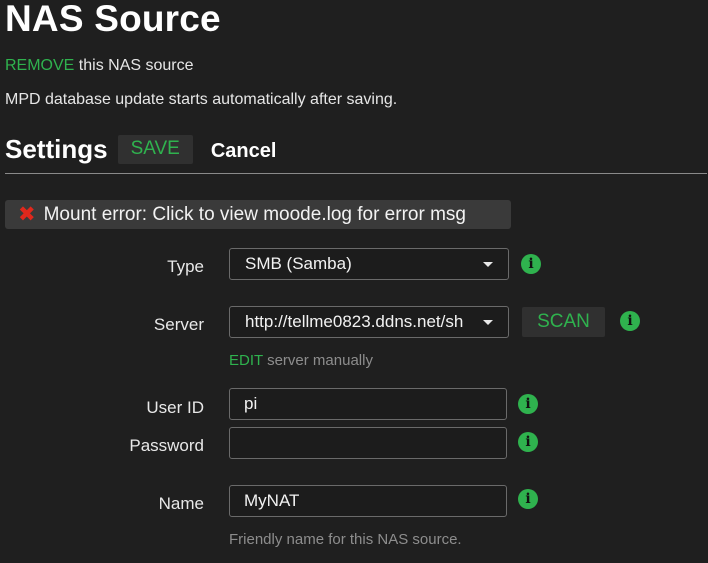 The height and width of the screenshot is (563, 708). I want to click on type-select: SMB (Samba), so click(369, 264).